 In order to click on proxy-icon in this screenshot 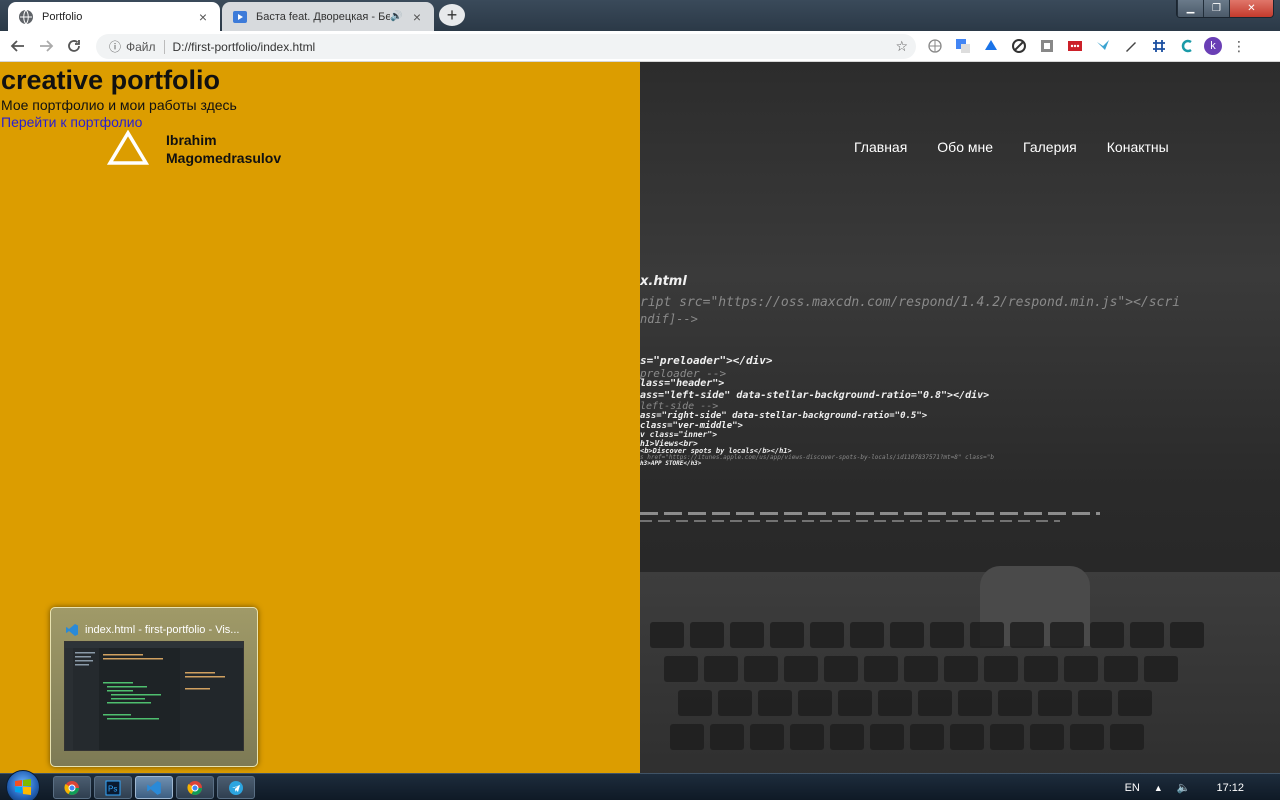, I will do `click(1019, 46)`.